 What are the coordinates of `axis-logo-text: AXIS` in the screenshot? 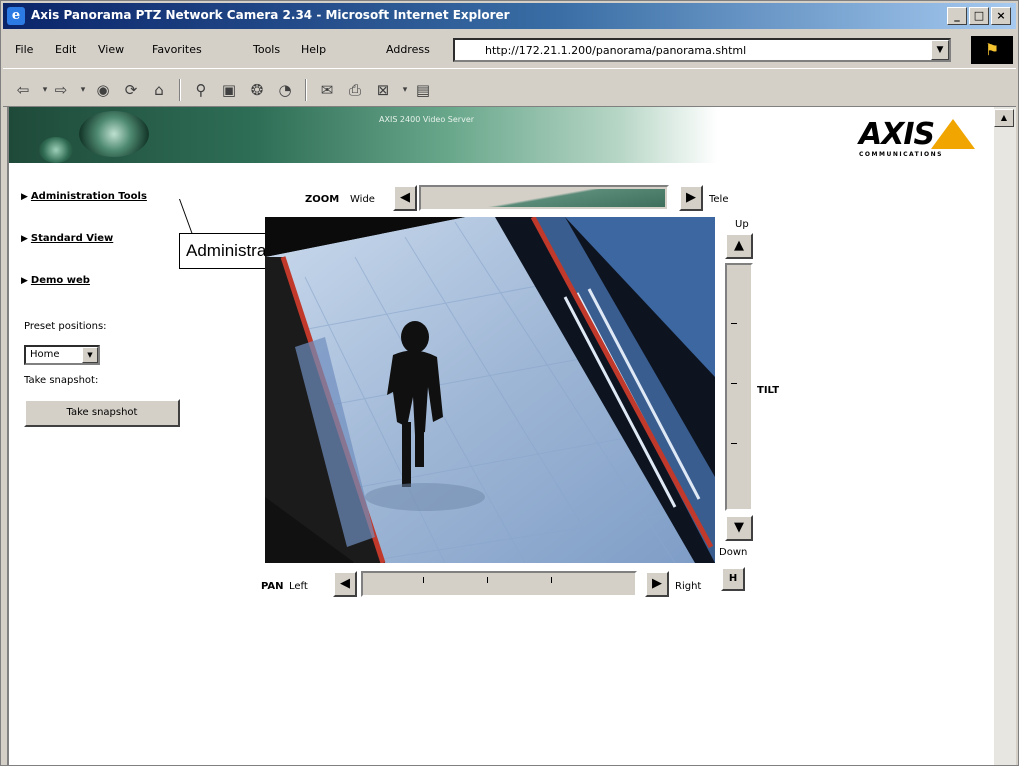 It's located at (897, 134).